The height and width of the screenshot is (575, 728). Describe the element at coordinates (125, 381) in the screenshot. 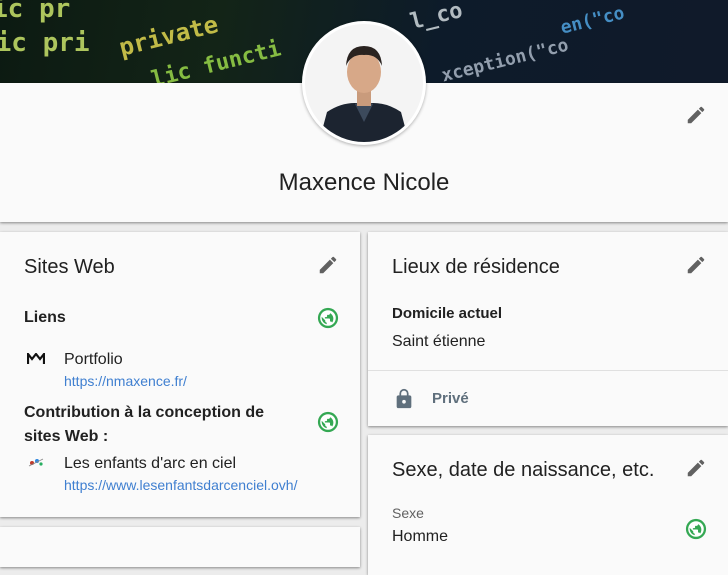

I see `link-url: https://nmaxence.fr/` at that location.